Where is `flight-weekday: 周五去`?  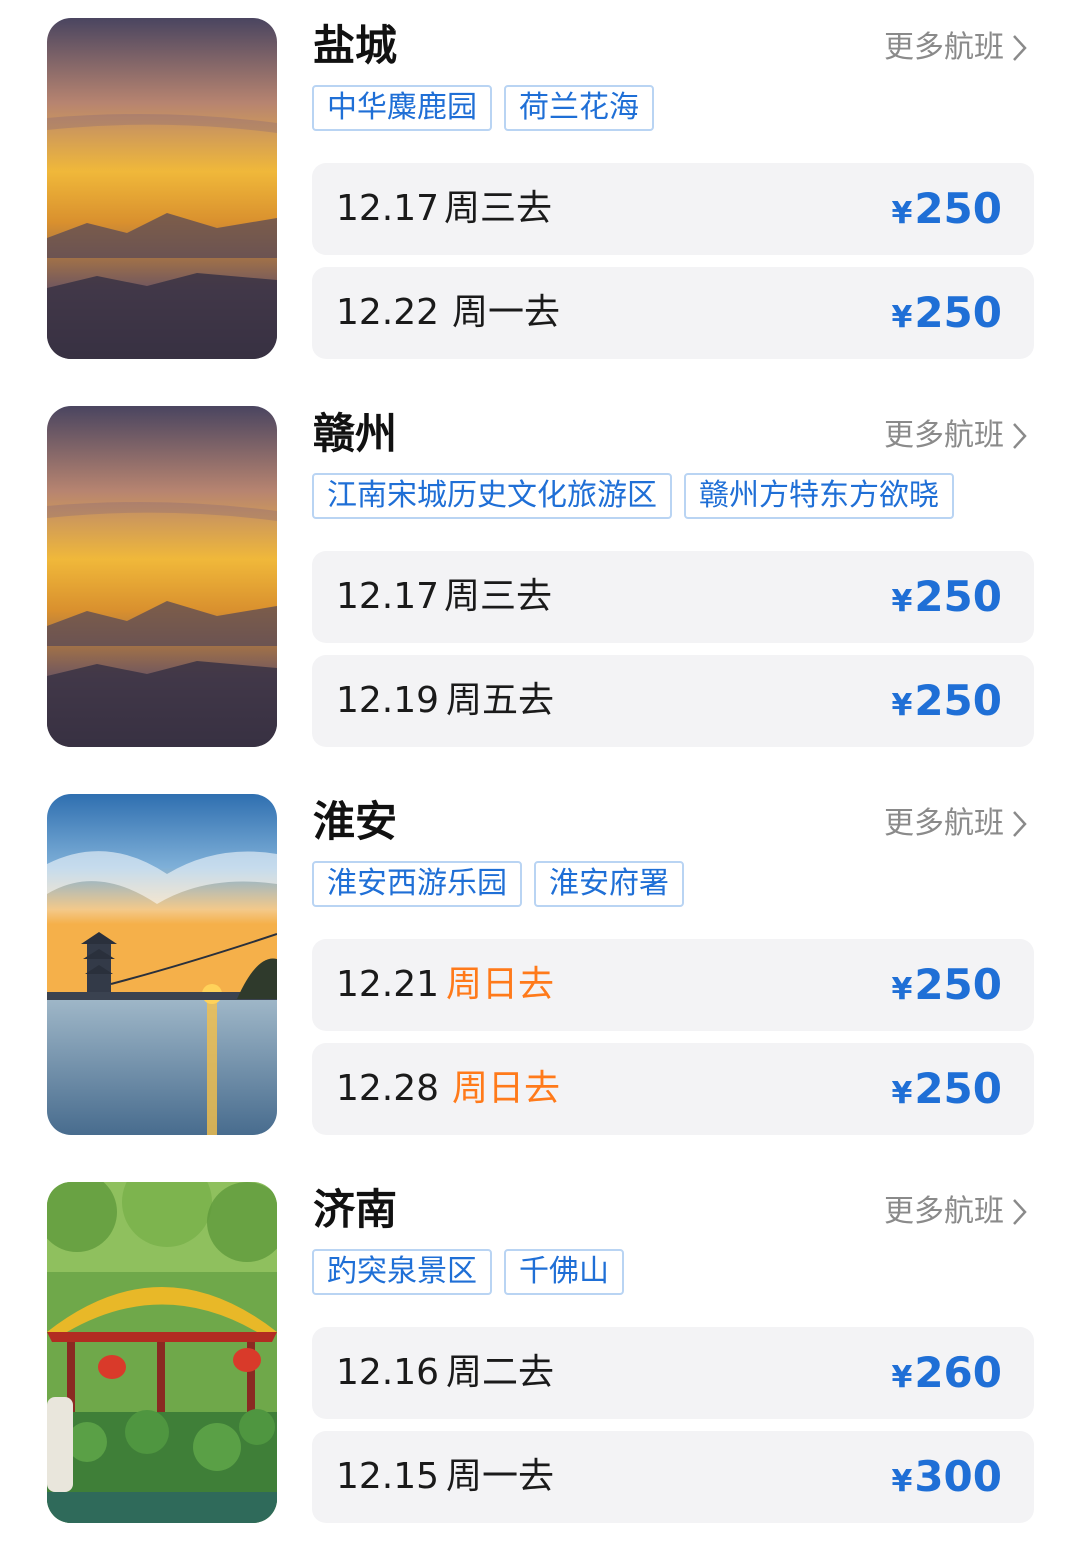 flight-weekday: 周五去 is located at coordinates (500, 700).